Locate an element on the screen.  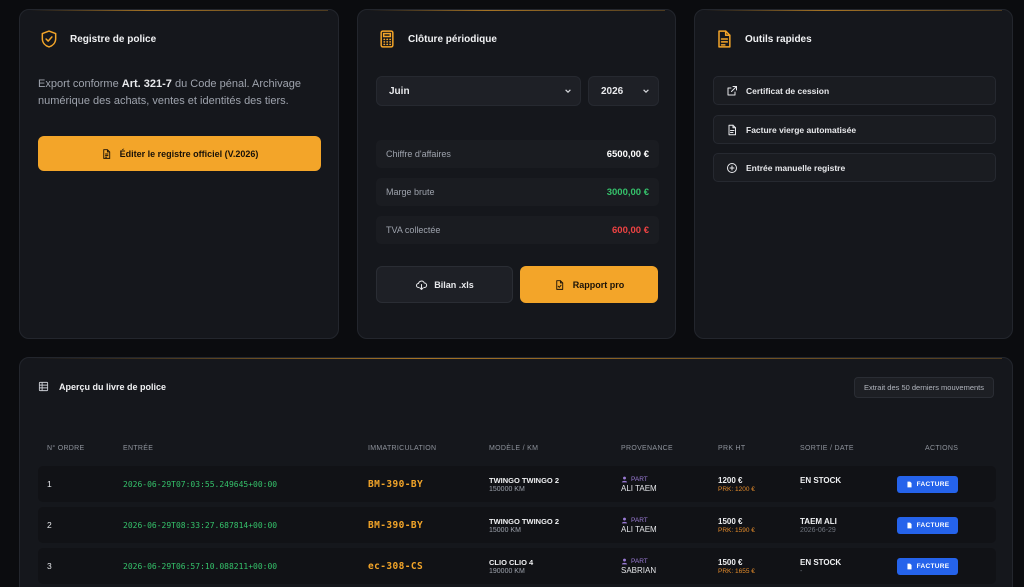
header-model: MODÈLE / KM is located at coordinates (514, 448).